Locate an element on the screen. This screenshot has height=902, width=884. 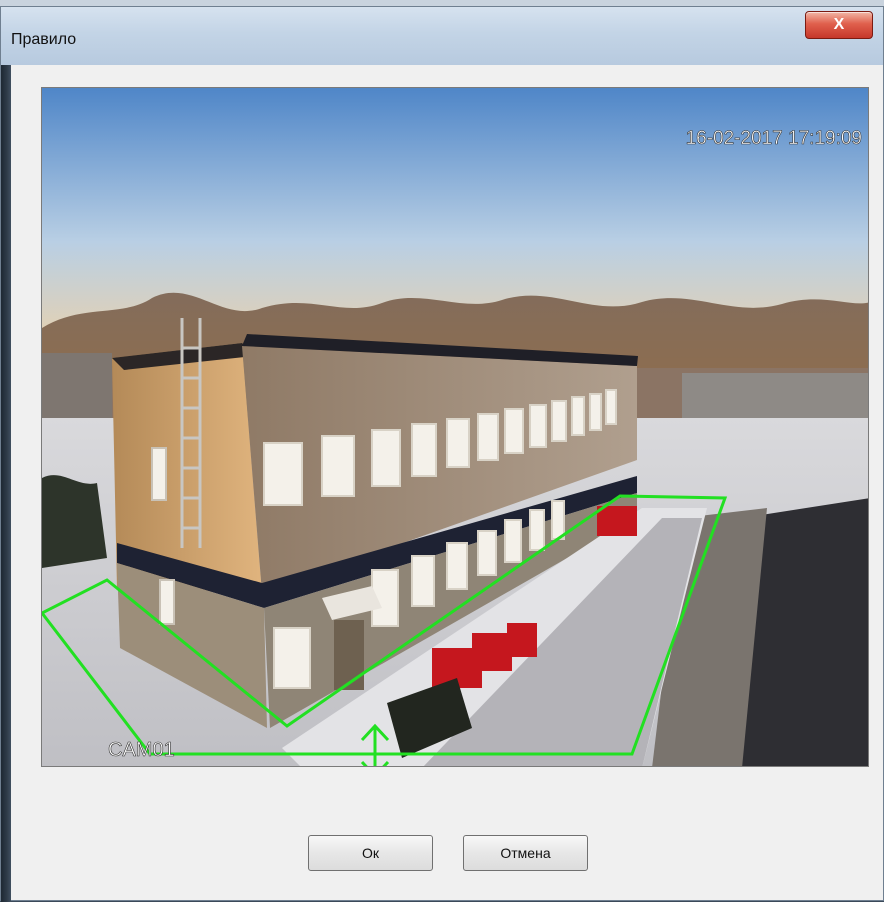
close-icon: X is located at coordinates (839, 24).